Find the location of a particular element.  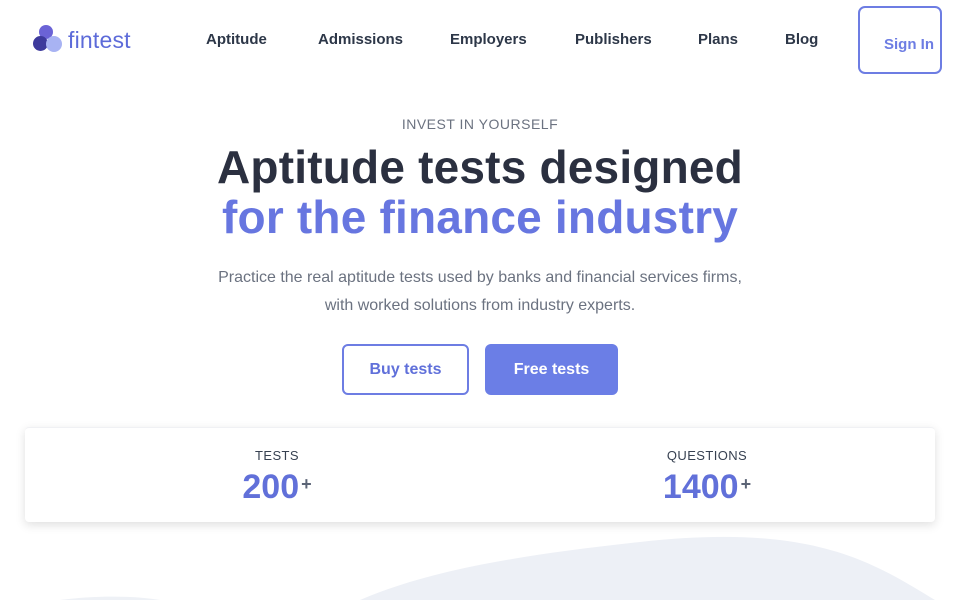

stat-value: 200 + is located at coordinates (277, 485).